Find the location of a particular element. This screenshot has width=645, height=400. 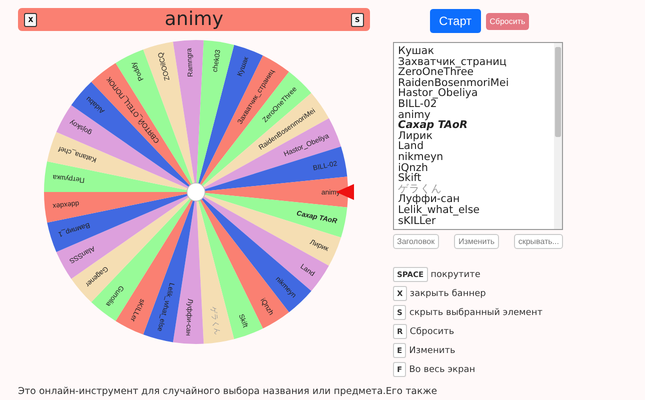

action-button: Изменить is located at coordinates (476, 241).